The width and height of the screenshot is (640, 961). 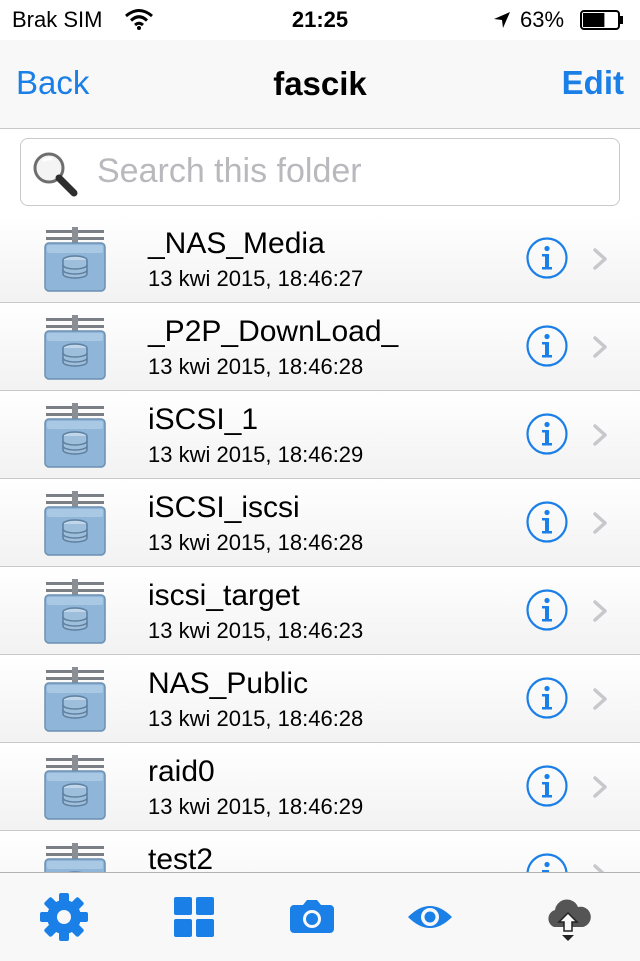 What do you see at coordinates (55, 174) in the screenshot?
I see `search-icon` at bounding box center [55, 174].